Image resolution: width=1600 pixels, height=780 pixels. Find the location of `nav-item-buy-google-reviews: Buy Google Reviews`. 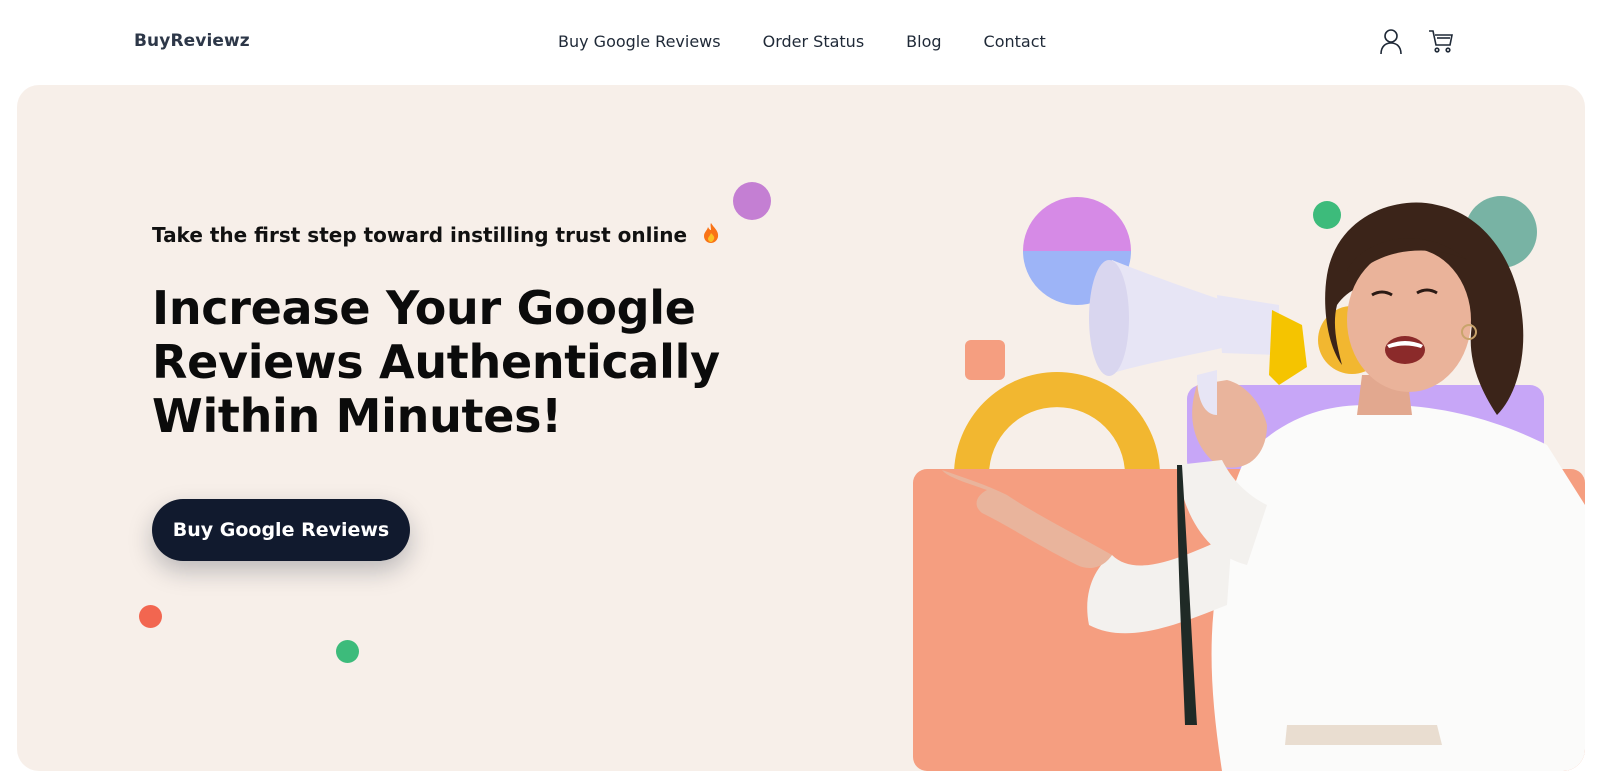

nav-item-buy-google-reviews: Buy Google Reviews is located at coordinates (639, 41).